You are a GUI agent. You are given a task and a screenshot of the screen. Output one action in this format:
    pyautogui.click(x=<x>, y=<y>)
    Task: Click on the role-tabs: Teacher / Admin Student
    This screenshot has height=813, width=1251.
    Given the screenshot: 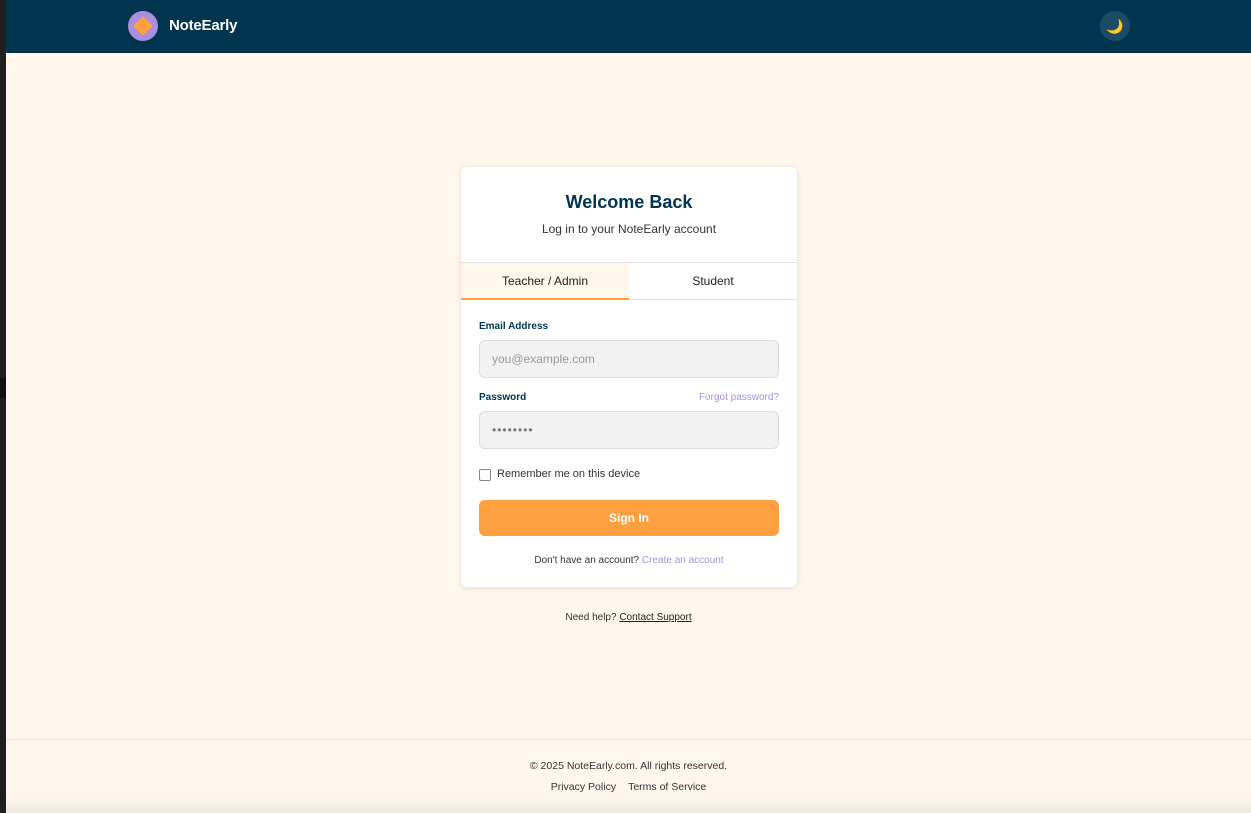 What is the action you would take?
    pyautogui.click(x=629, y=281)
    